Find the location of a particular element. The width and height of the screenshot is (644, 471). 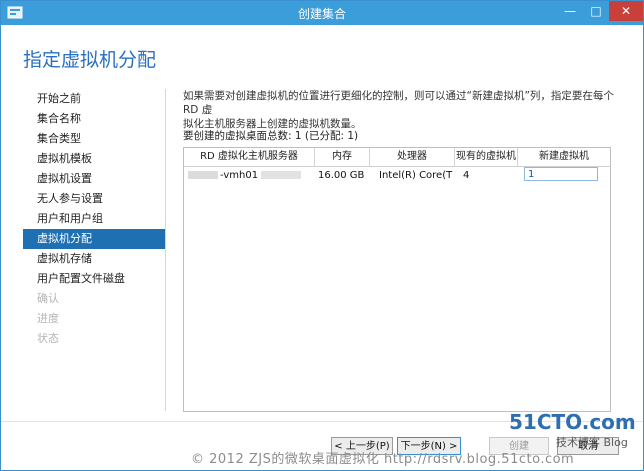

minimize-button: — is located at coordinates (570, 11).